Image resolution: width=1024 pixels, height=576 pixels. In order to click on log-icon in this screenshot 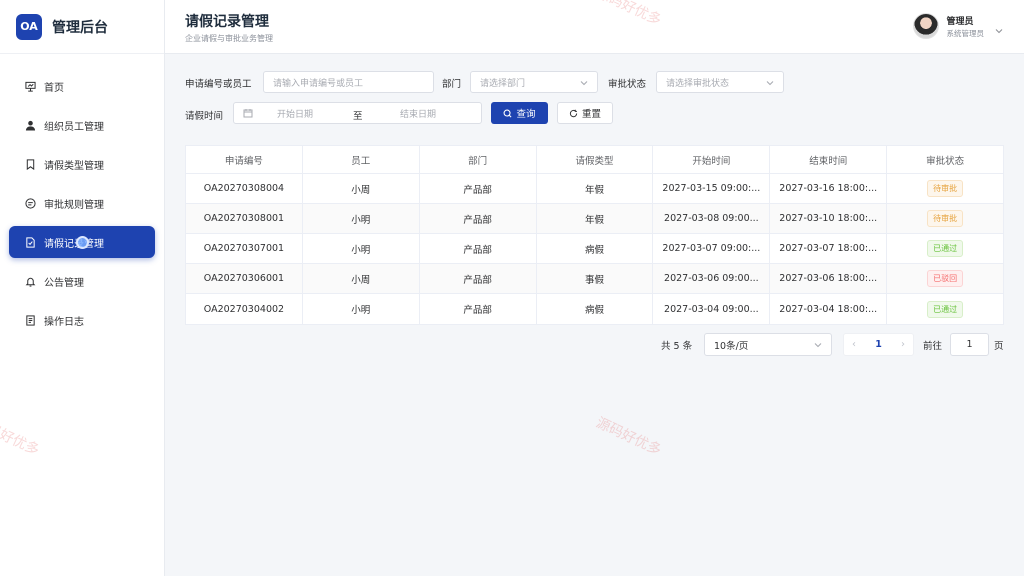, I will do `click(30, 320)`.